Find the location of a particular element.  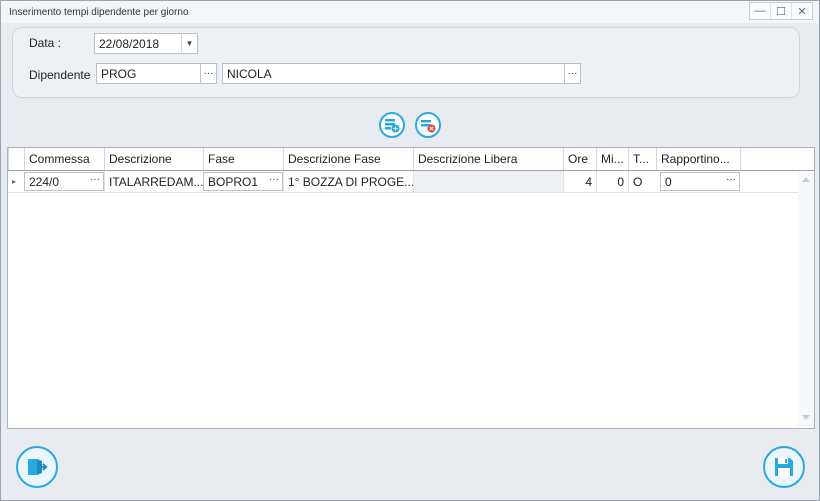

commessa-lookup-button: ··· is located at coordinates (95, 179).